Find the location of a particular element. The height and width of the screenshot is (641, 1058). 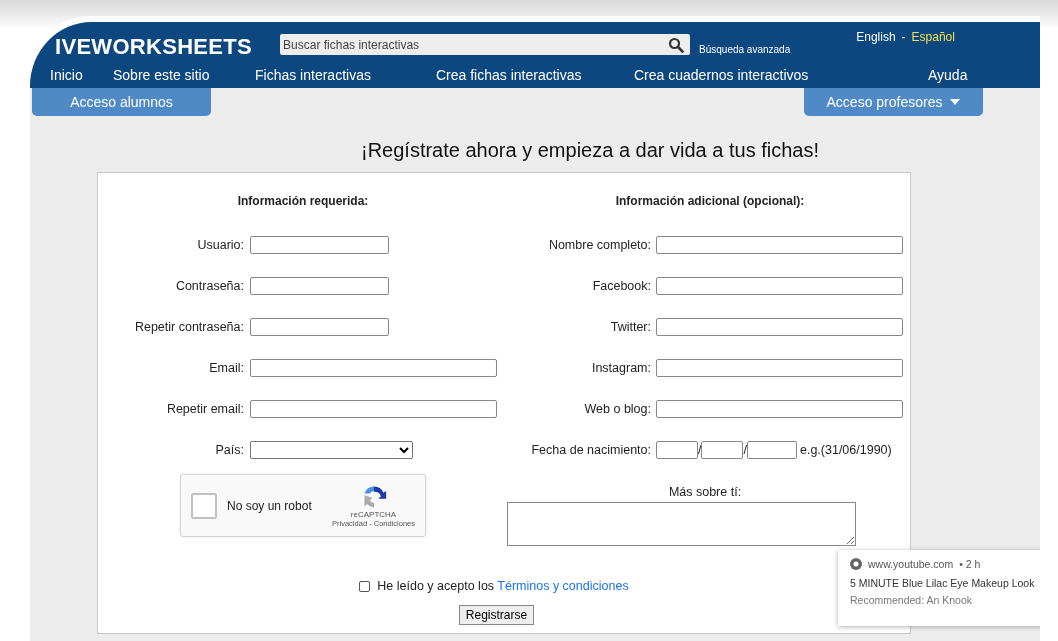

browser-icon is located at coordinates (856, 564).